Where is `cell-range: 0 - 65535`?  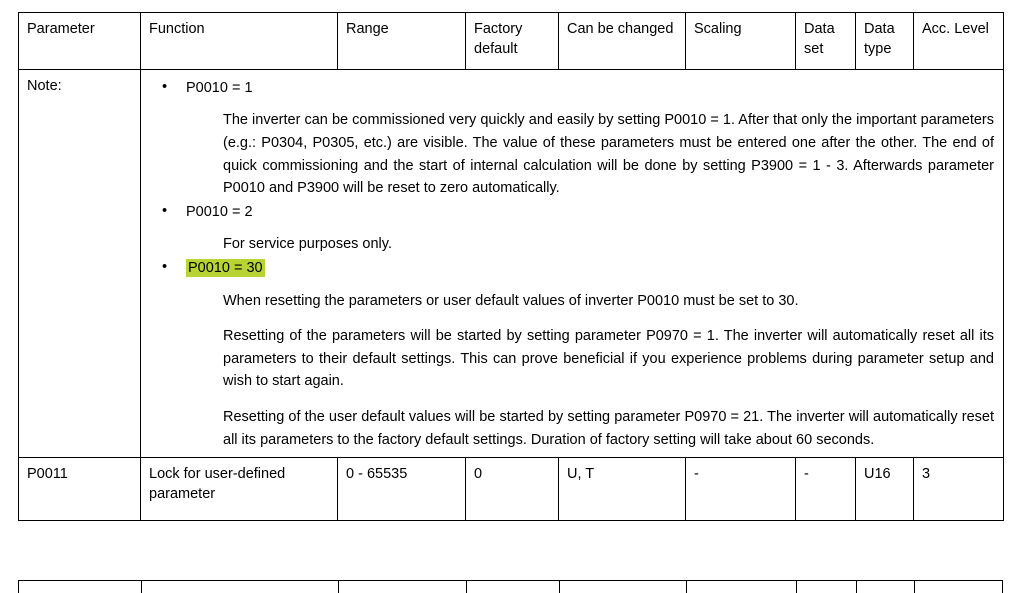
cell-range: 0 - 65535 is located at coordinates (401, 489).